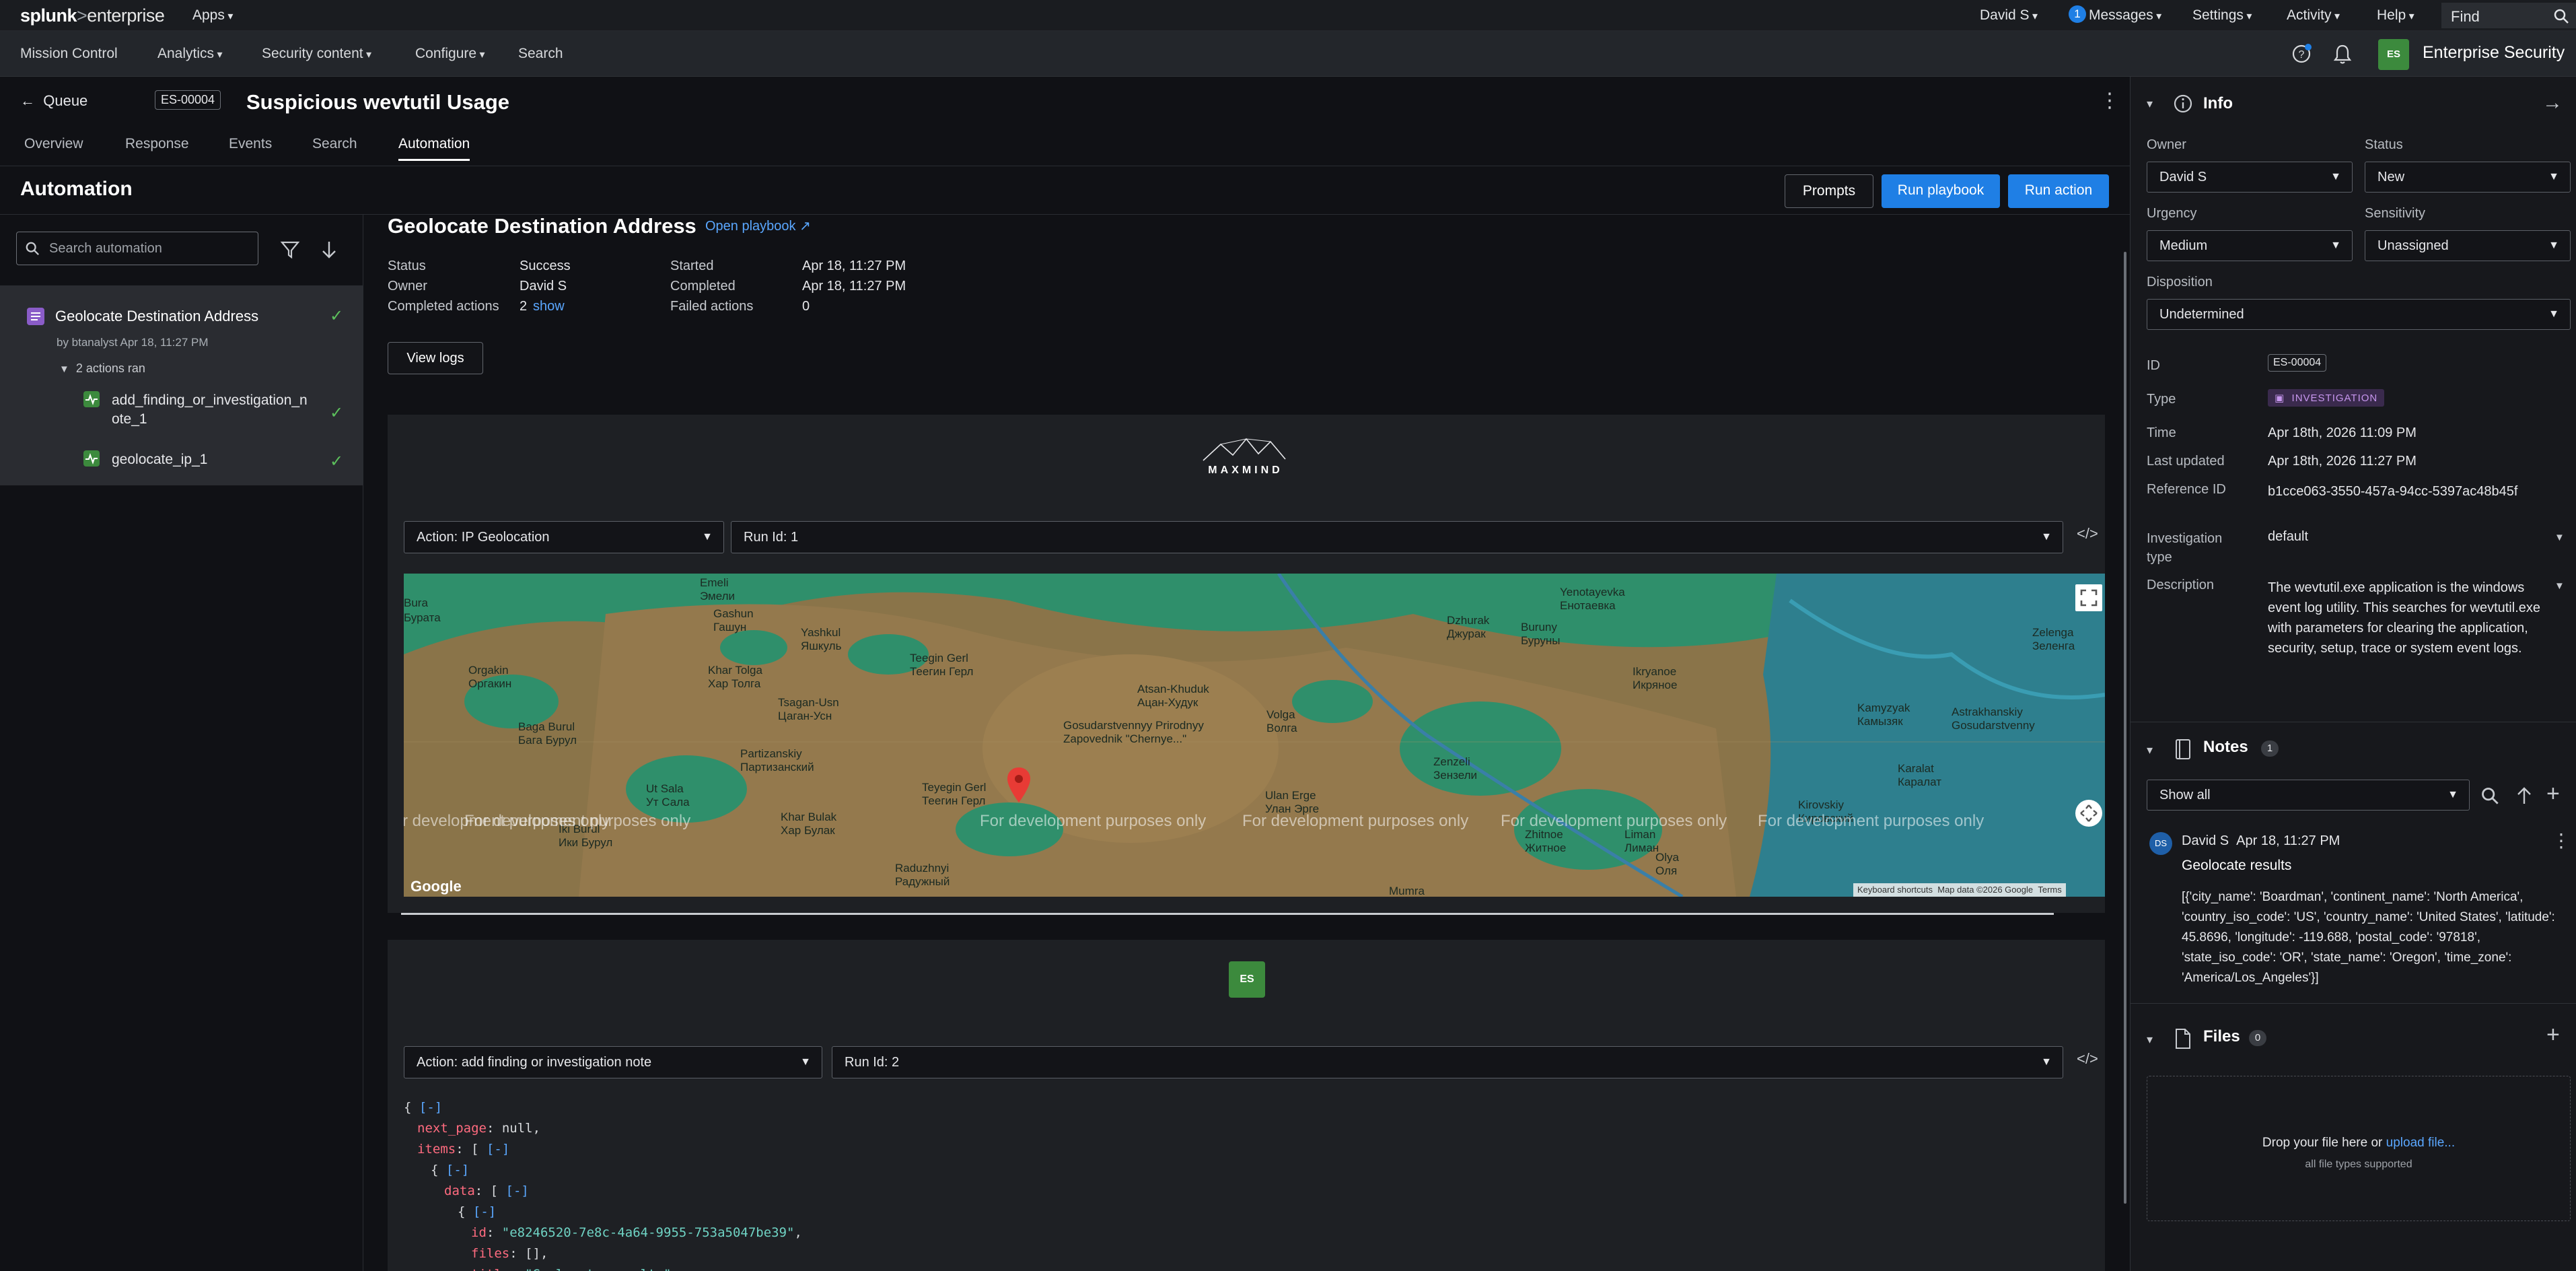  I want to click on location-pin-icon, so click(1018, 785).